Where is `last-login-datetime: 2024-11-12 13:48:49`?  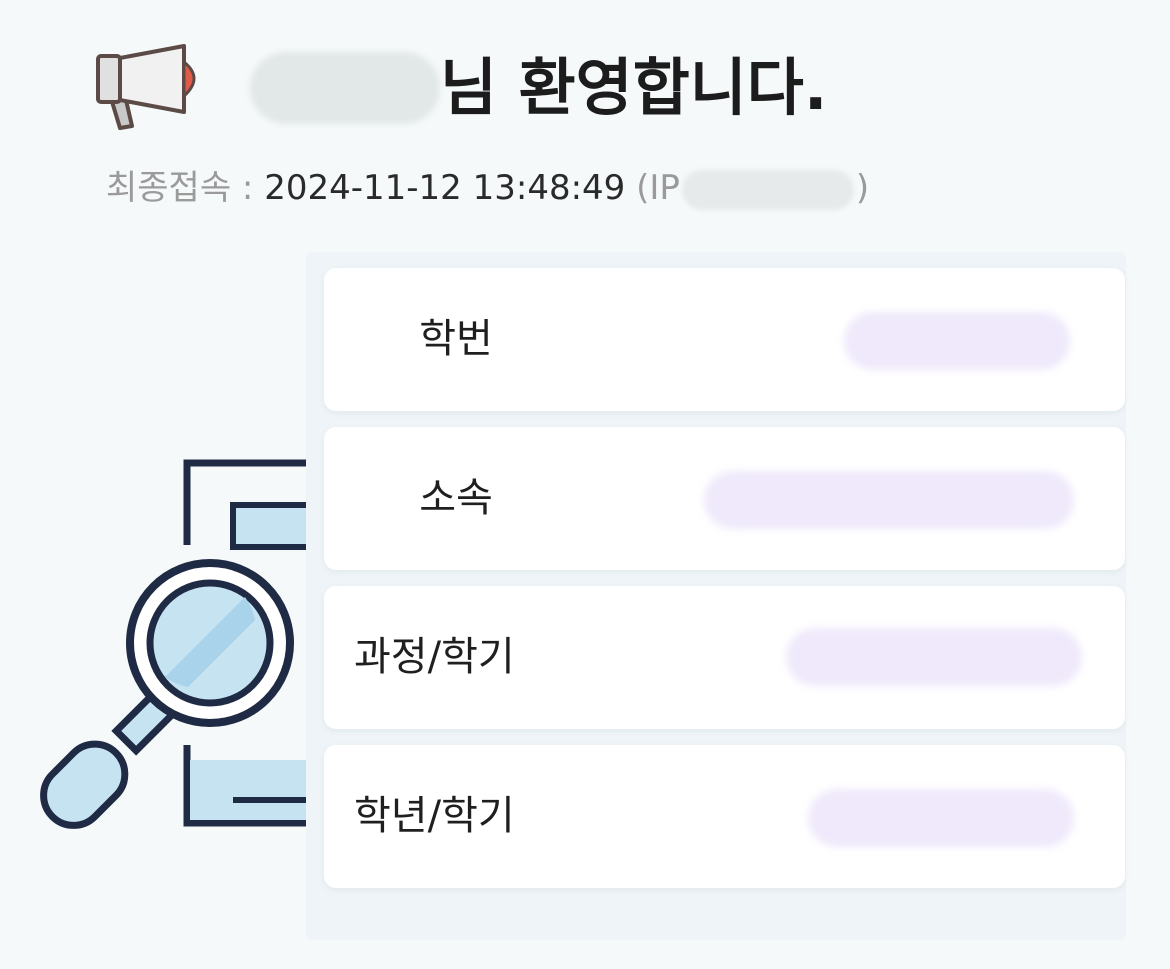 last-login-datetime: 2024-11-12 13:48:49 is located at coordinates (445, 188).